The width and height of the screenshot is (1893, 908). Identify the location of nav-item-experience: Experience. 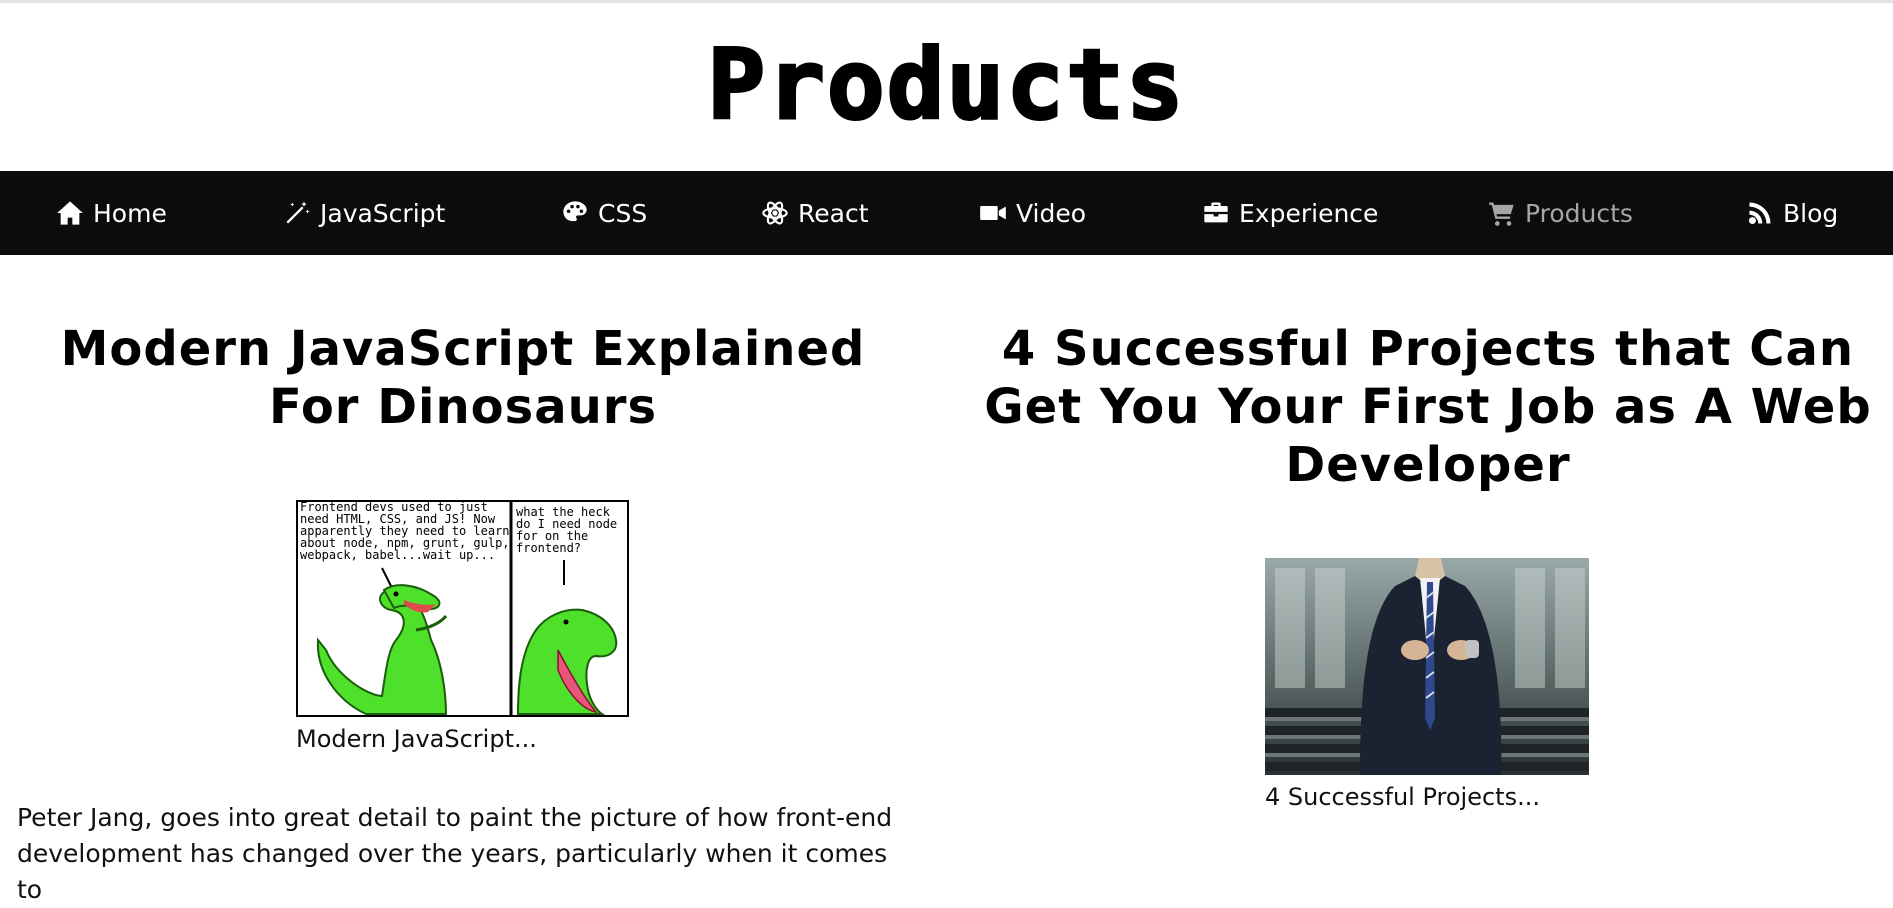
(1290, 213).